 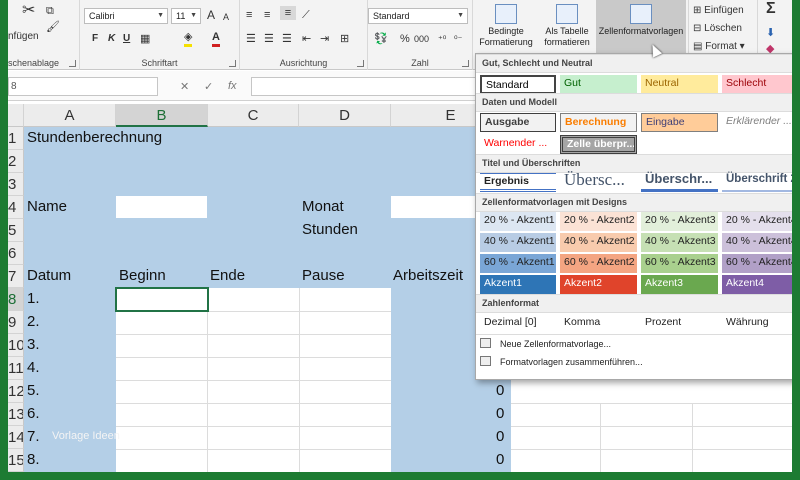 I want to click on decrease-decimal-icon: ⁰⁻, so click(x=458, y=39).